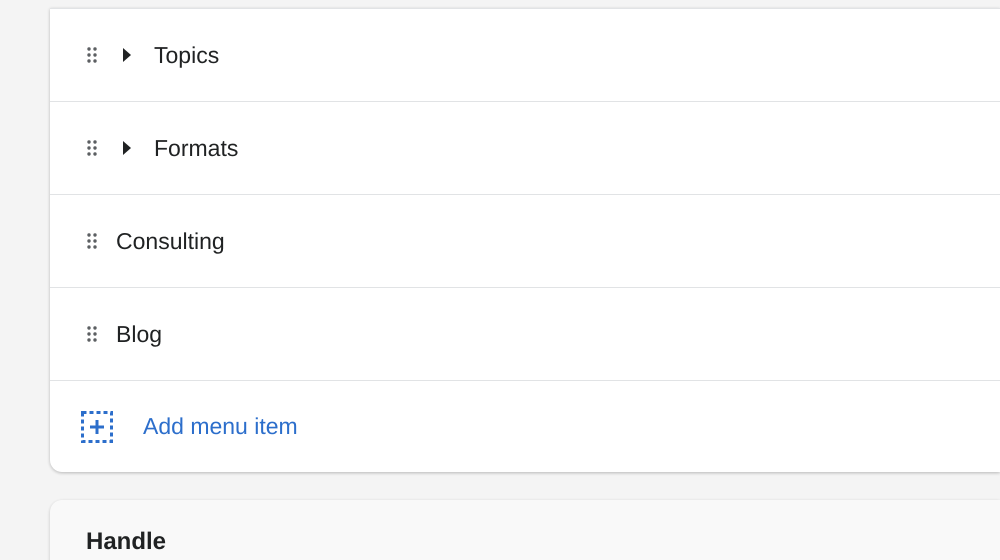 This screenshot has width=1000, height=560. I want to click on menu-item-label: Consulting, so click(170, 241).